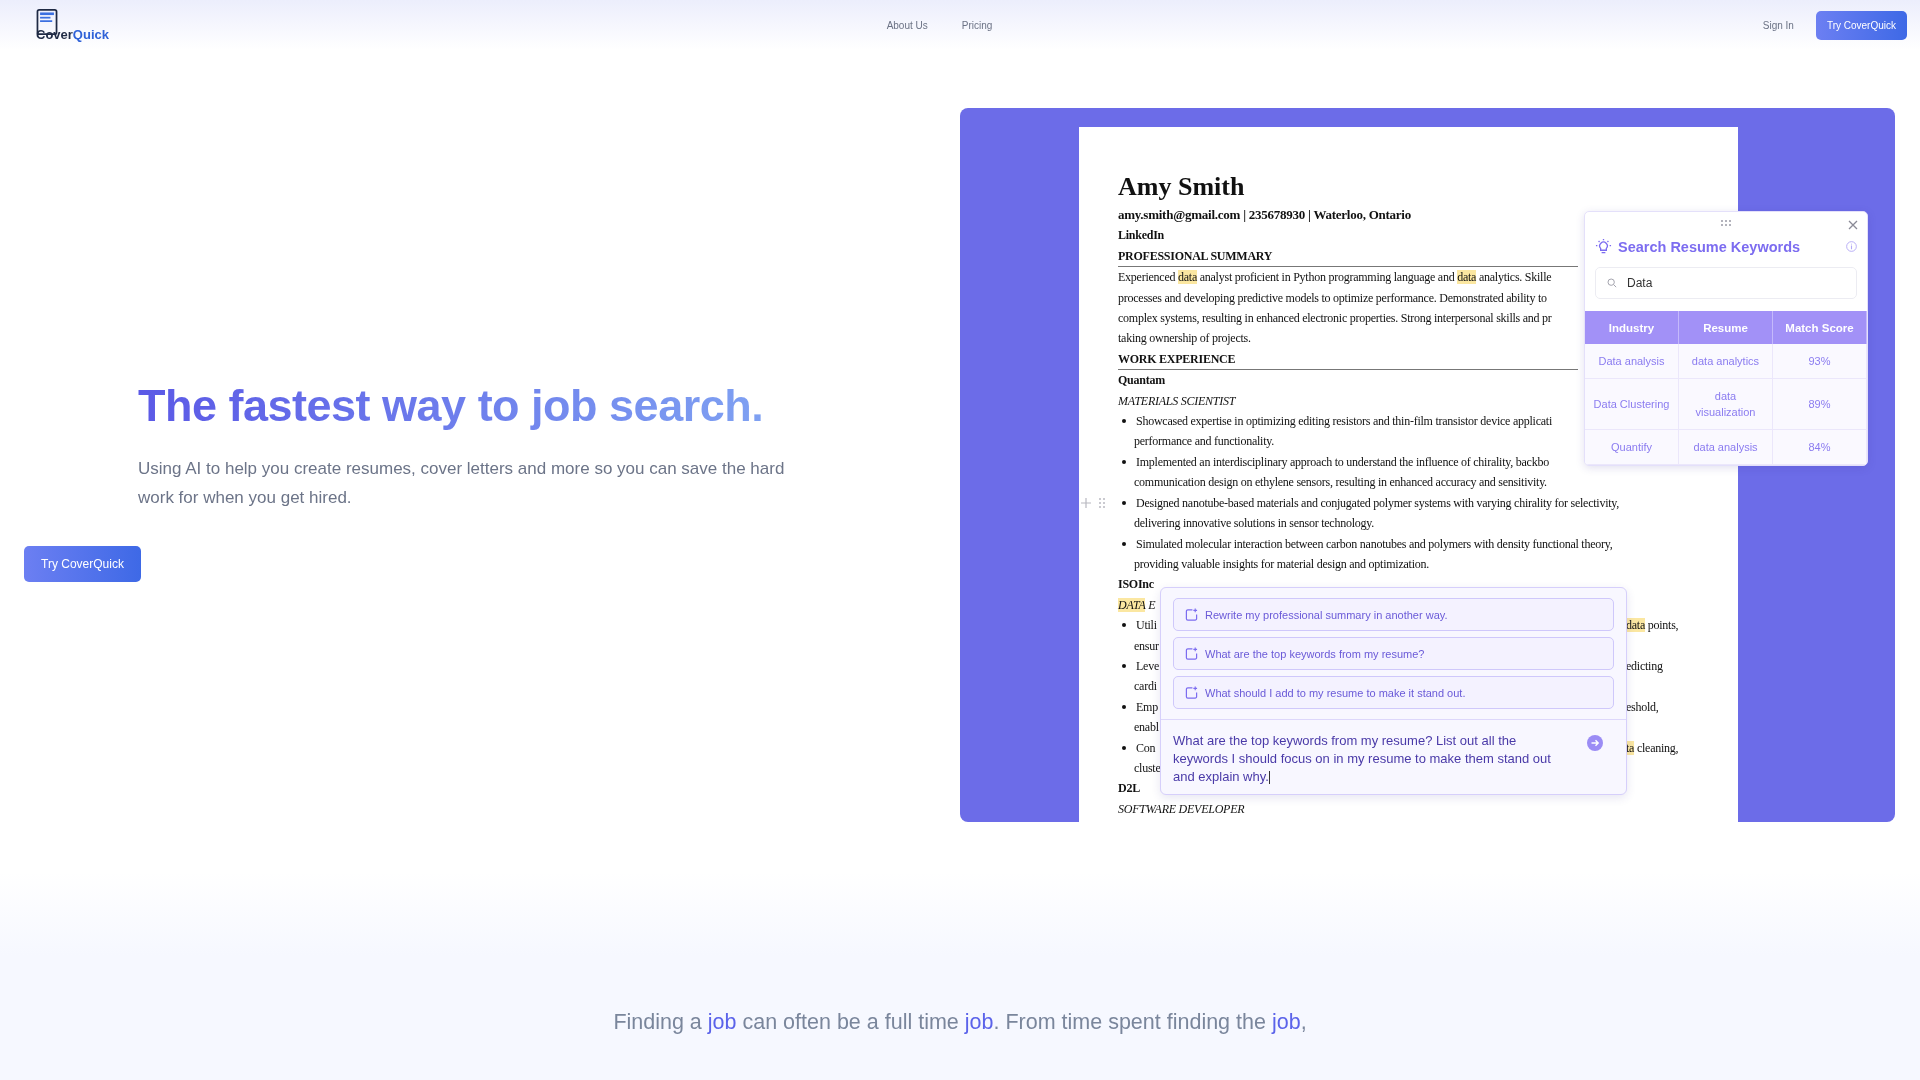 The image size is (1920, 1080). Describe the element at coordinates (1264, 215) in the screenshot. I see `contact-line: amy.smith@gmail.com | 235678930 | Waterloo, Ontario` at that location.